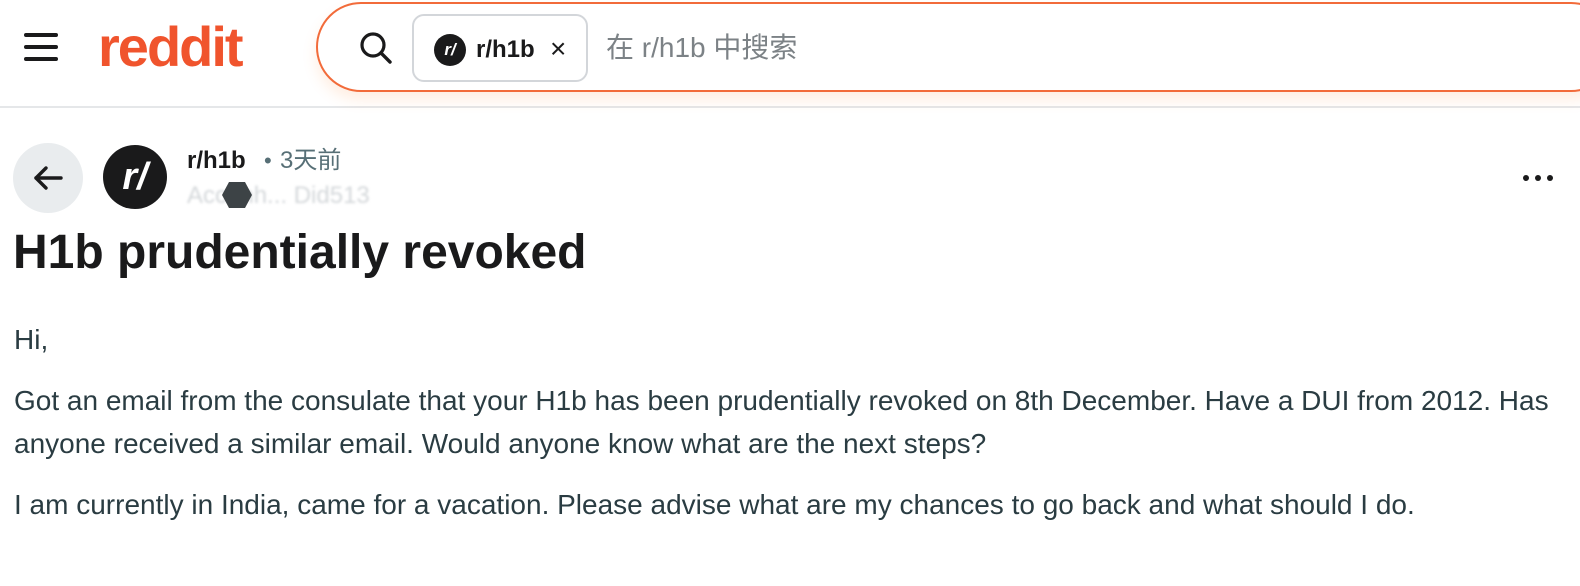 The image size is (1580, 586). I want to click on subreddit-avatar: r/, so click(135, 177).